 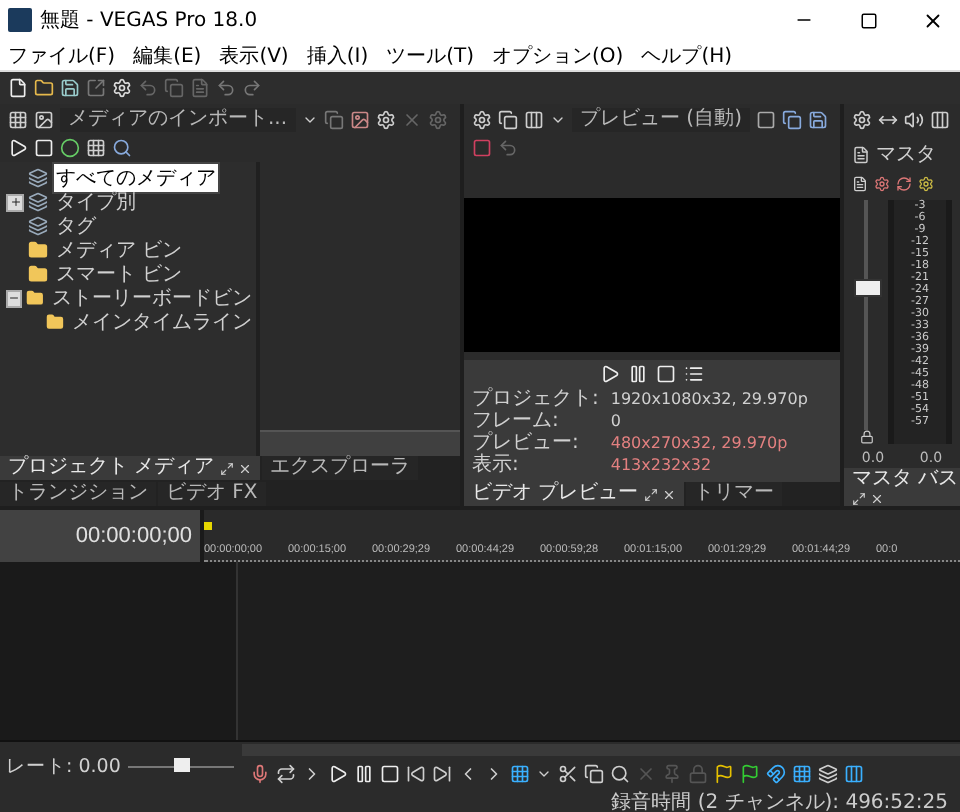 What do you see at coordinates (535, 399) in the screenshot?
I see `info-label: プロジェクト:` at bounding box center [535, 399].